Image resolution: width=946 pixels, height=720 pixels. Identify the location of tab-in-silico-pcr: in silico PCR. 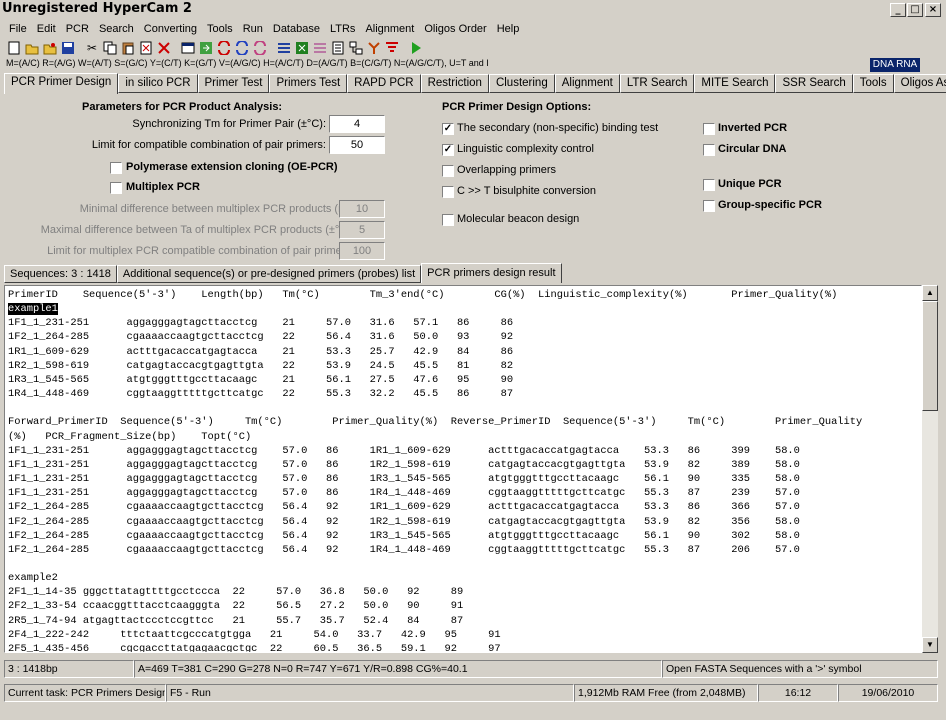
(158, 83).